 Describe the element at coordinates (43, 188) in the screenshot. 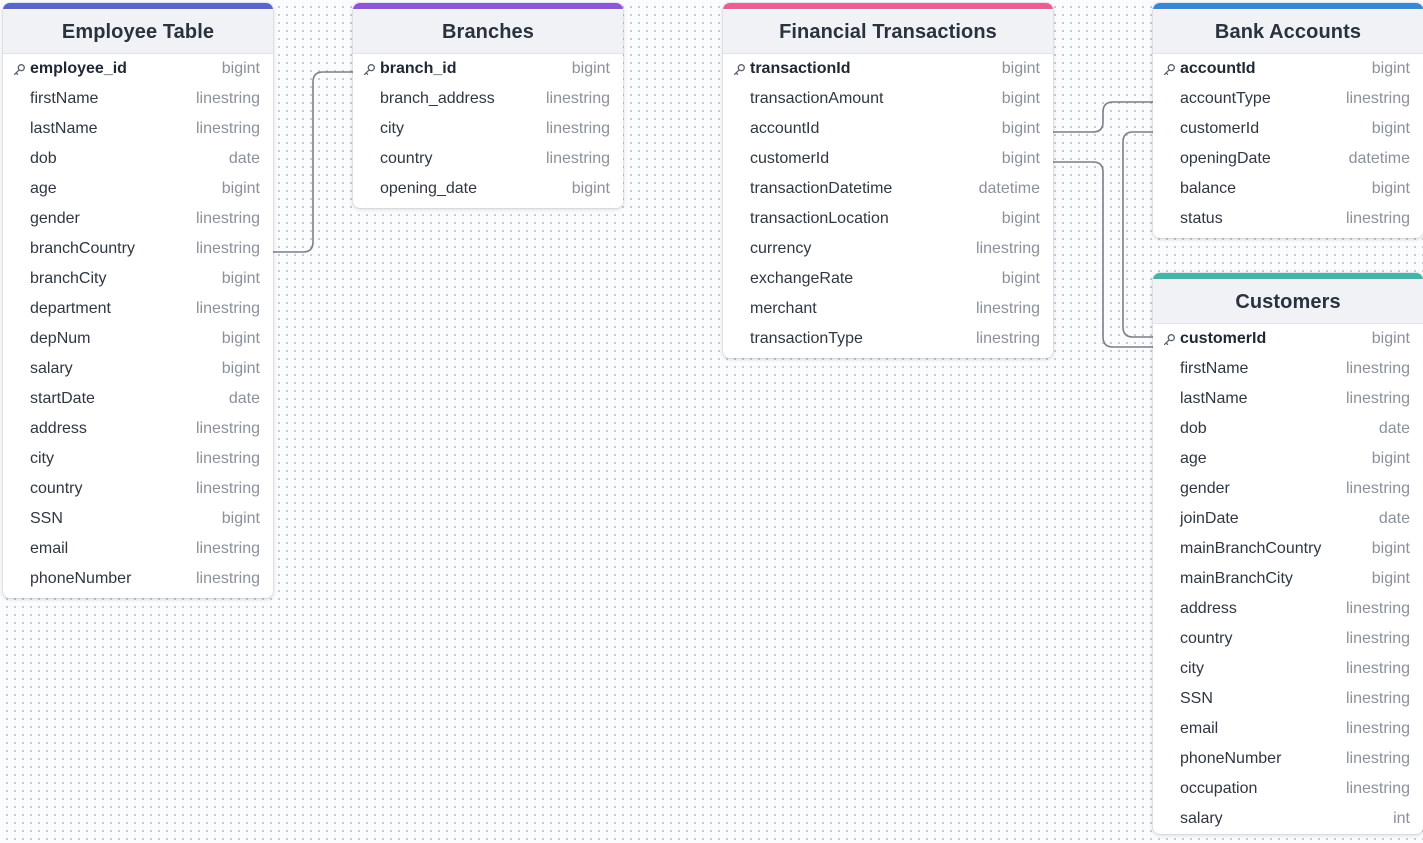

I see `field-name: age` at that location.